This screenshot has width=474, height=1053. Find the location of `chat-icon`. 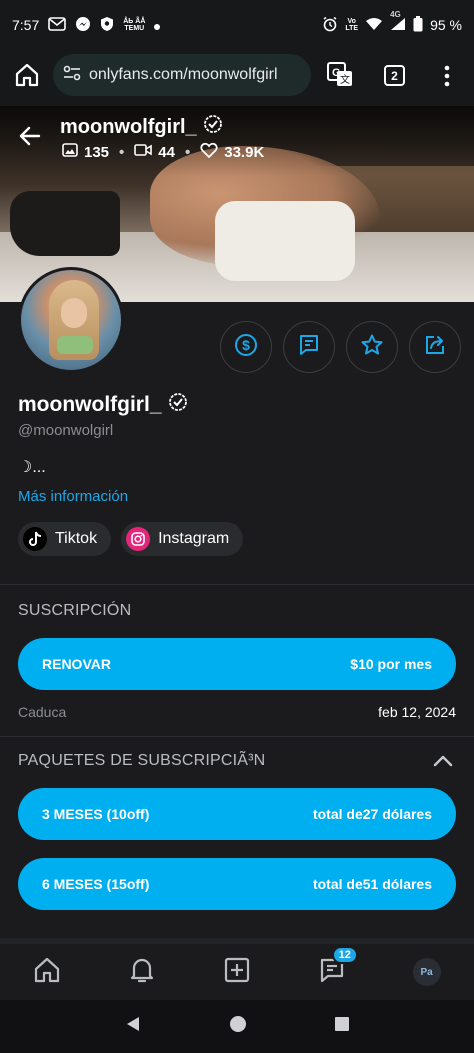

chat-icon is located at coordinates (309, 347).